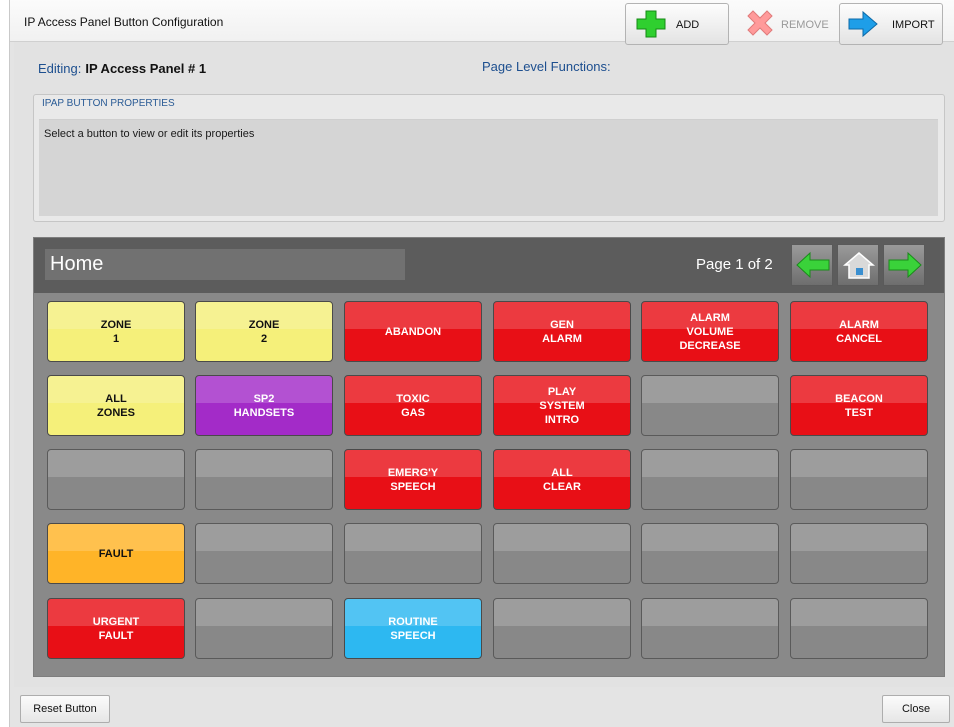 The image size is (954, 727). Describe the element at coordinates (489, 265) in the screenshot. I see `panel-header: Home Page 1 of 2` at that location.